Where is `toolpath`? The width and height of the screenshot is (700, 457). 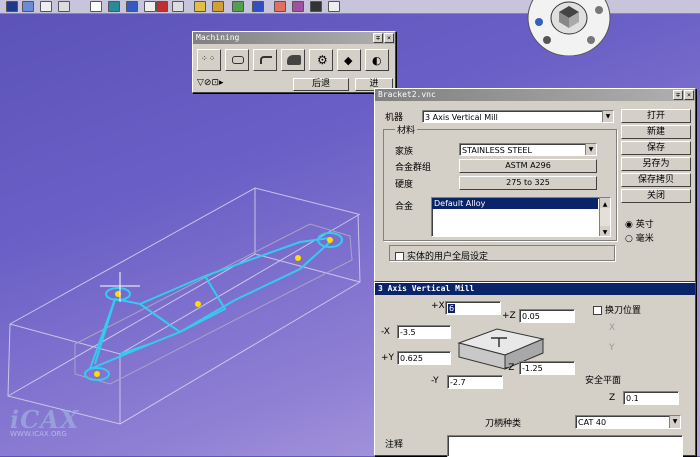
toolpath is located at coordinates (213, 306).